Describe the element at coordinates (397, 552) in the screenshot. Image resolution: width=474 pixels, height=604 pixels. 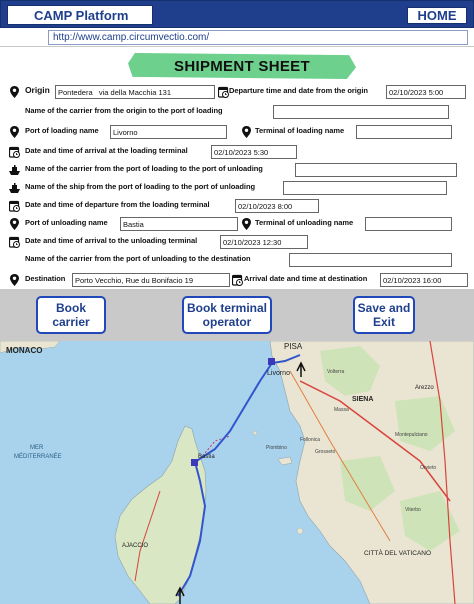
I see `label-citta-vaticano: CITTÀ DEL VATICANO` at that location.